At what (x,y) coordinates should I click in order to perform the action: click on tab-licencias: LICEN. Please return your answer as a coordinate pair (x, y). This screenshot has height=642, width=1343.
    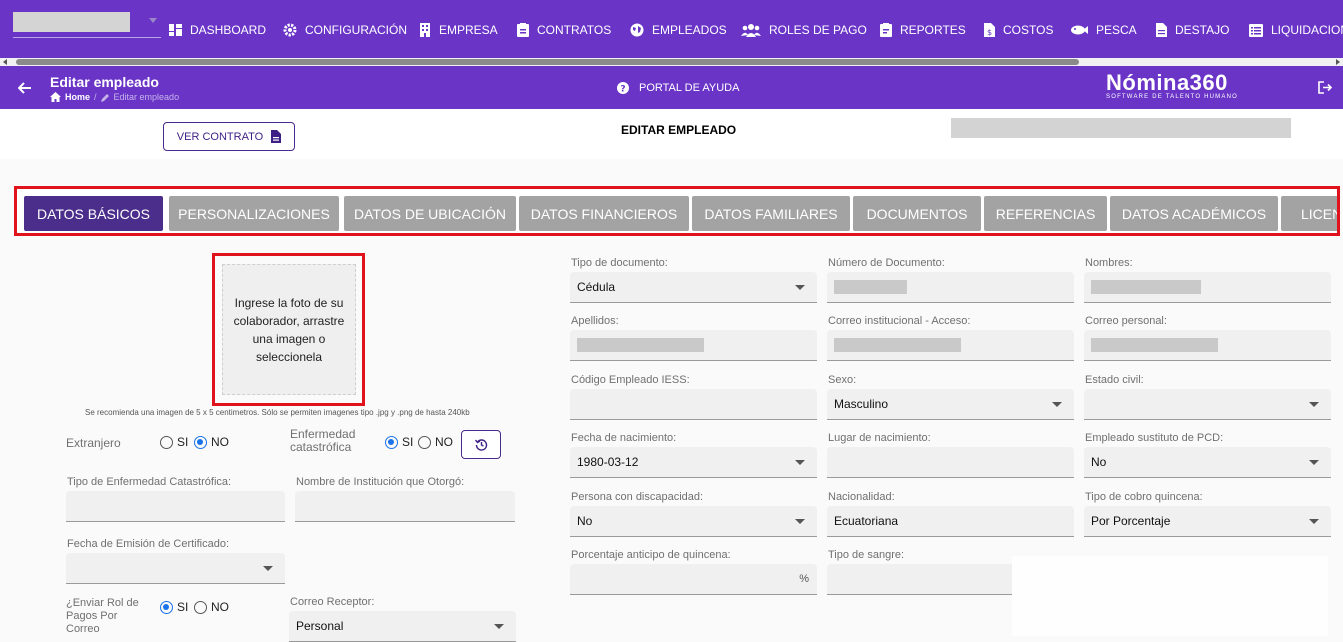
    Looking at the image, I should click on (1309, 213).